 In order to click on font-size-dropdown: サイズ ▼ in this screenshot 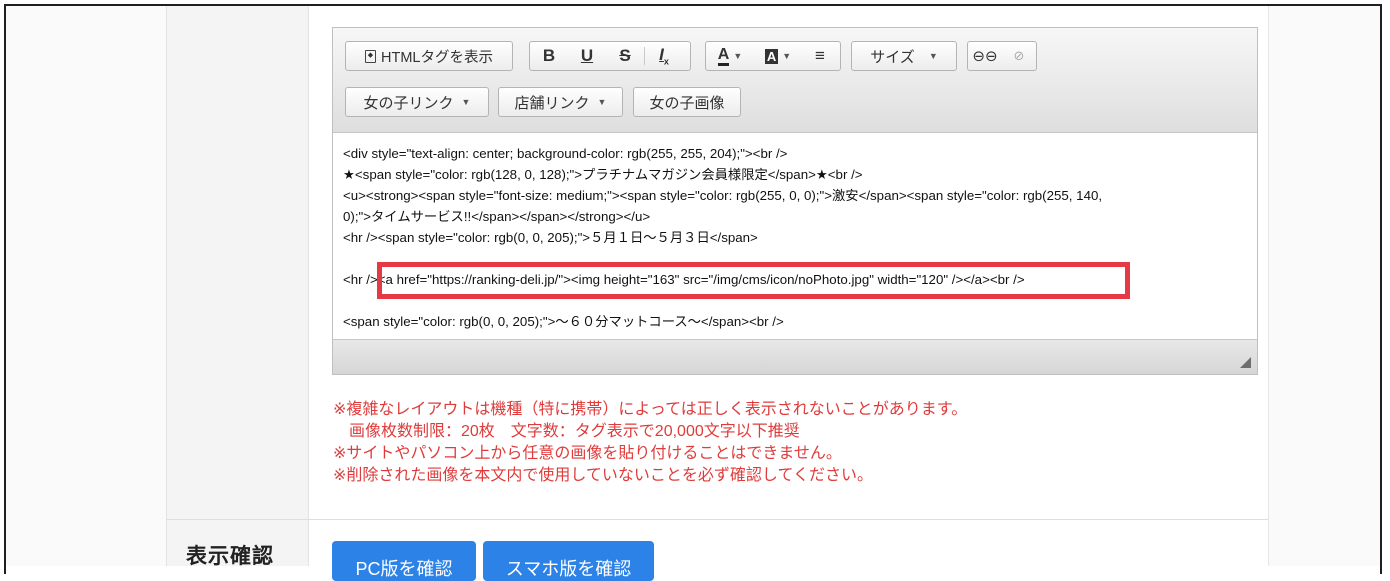, I will do `click(904, 56)`.